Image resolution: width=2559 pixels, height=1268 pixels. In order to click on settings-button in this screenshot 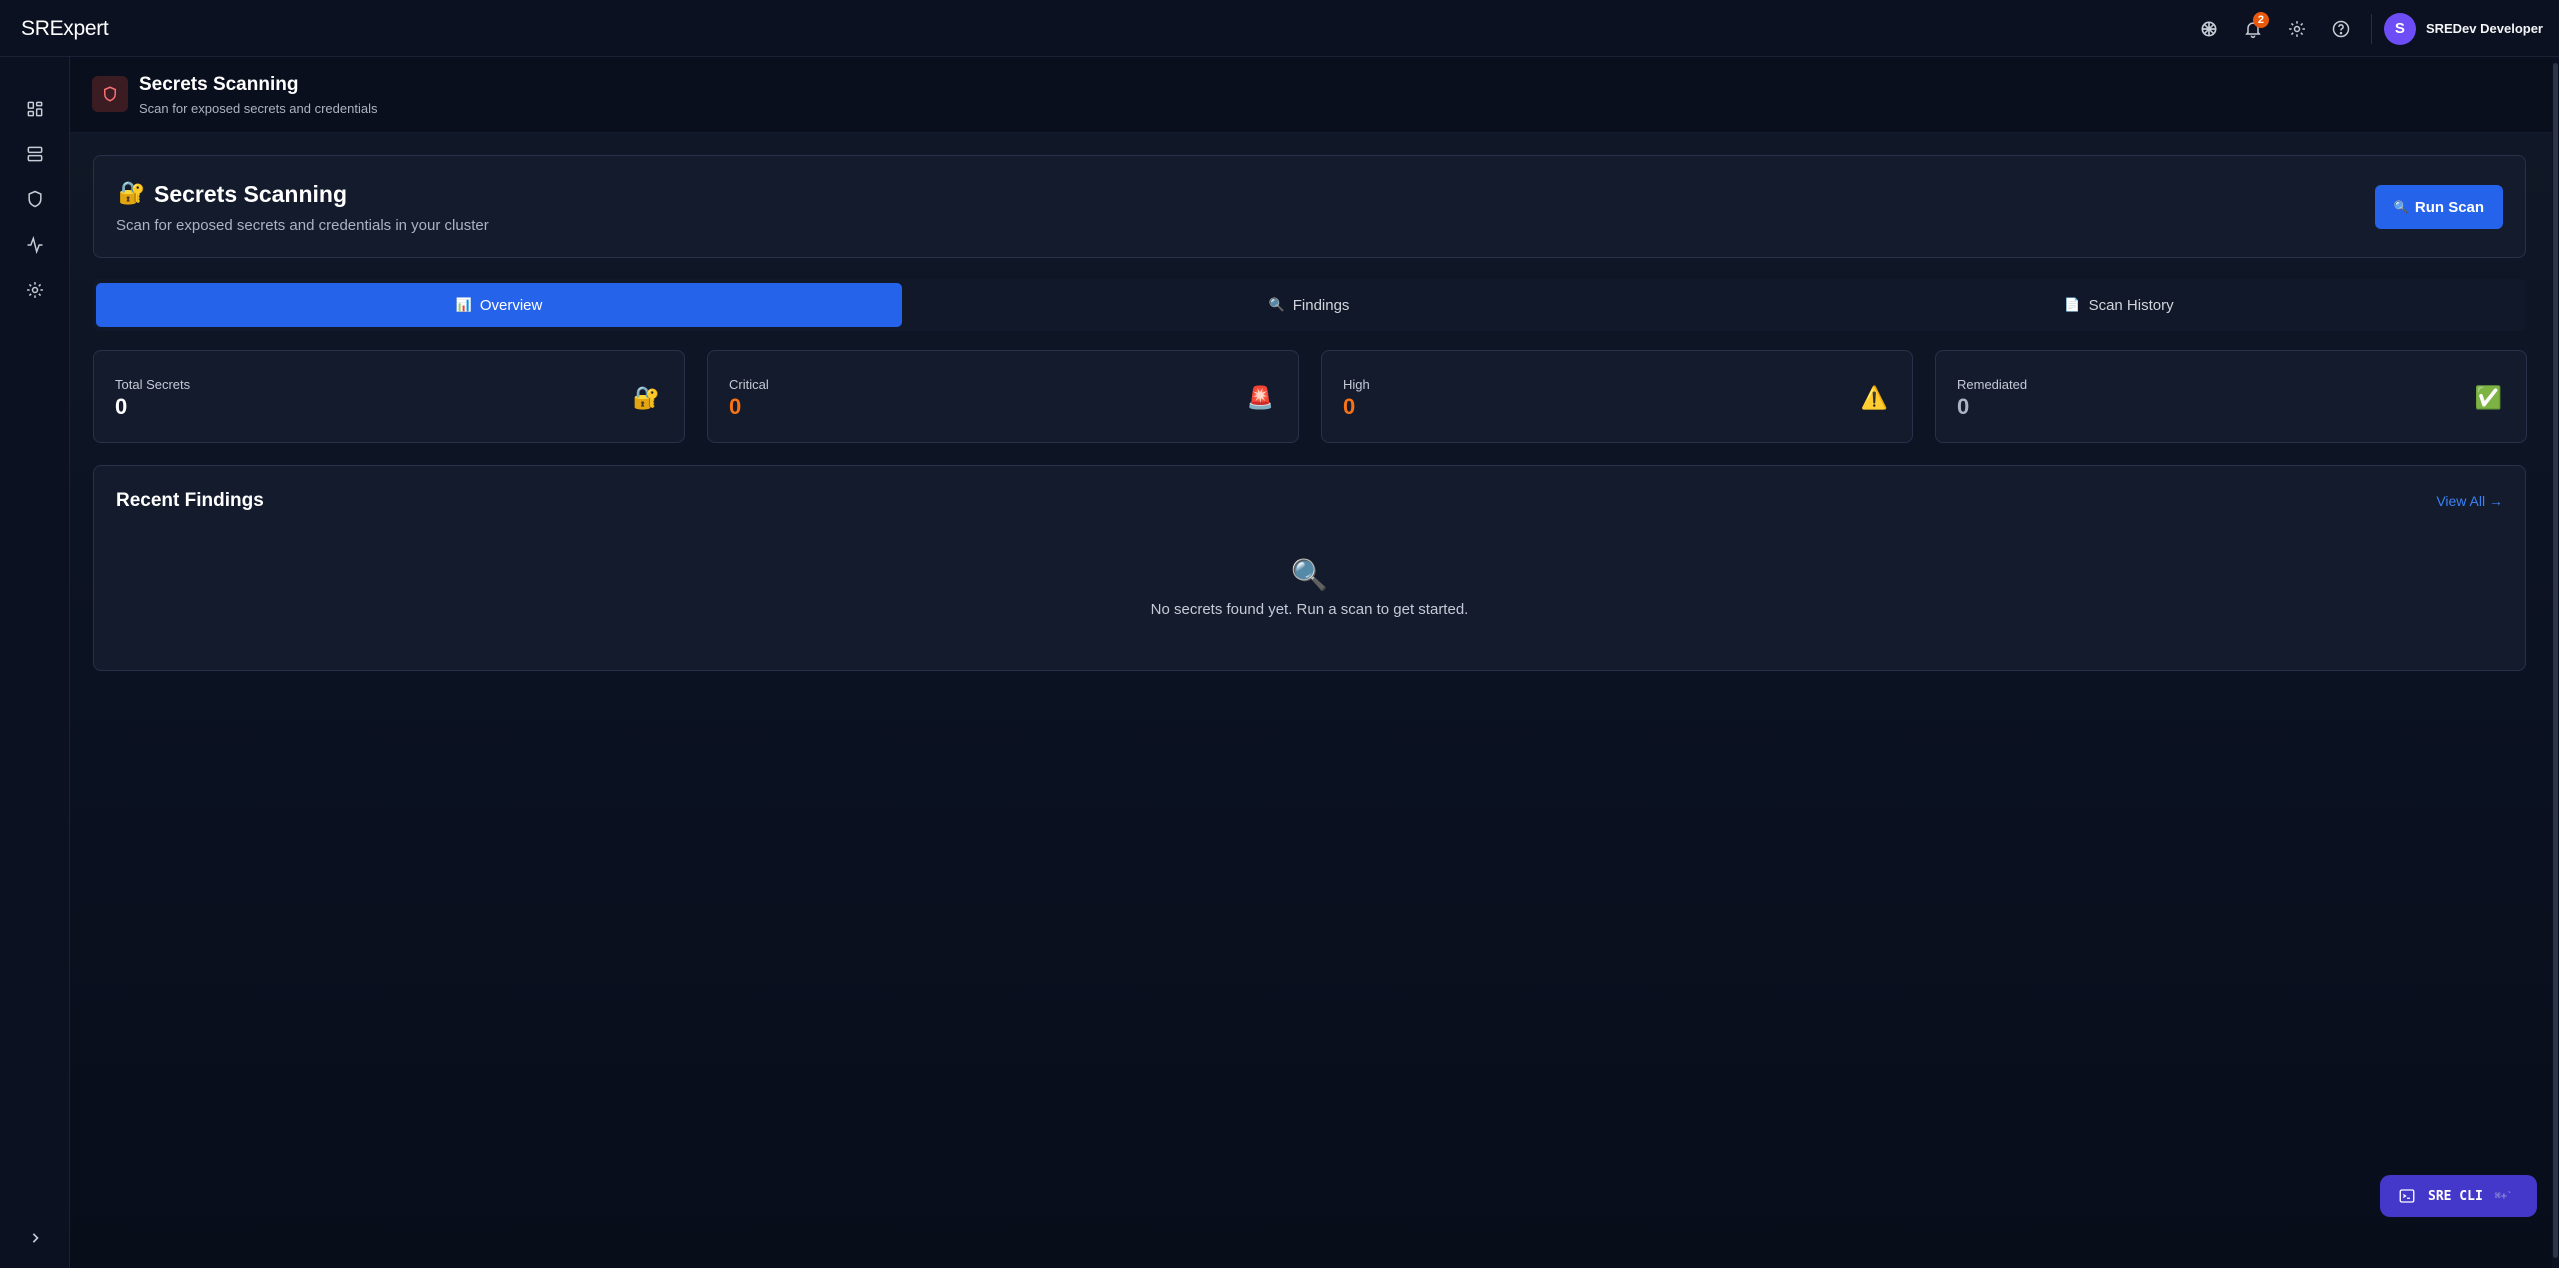, I will do `click(2297, 29)`.